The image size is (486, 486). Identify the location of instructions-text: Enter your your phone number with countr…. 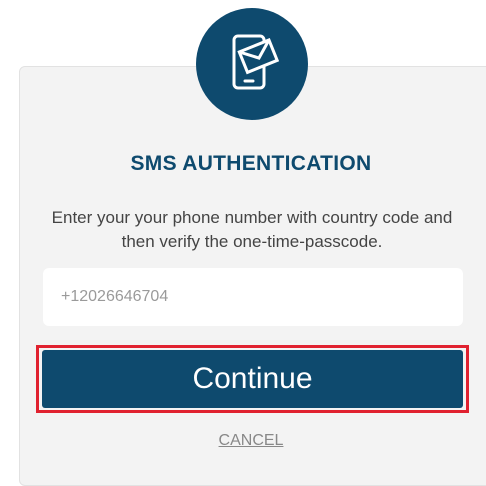
(252, 229).